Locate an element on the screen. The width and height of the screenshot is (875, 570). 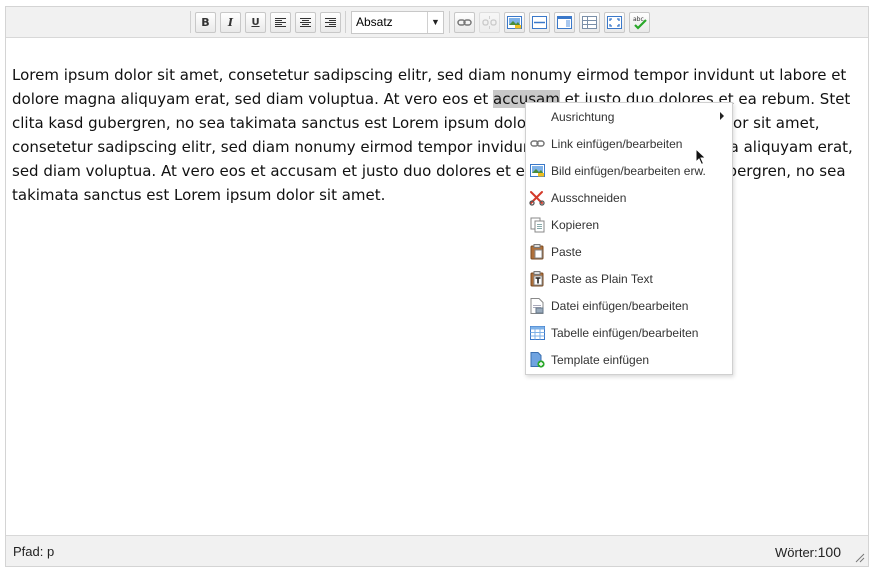
paste-icon is located at coordinates (537, 251).